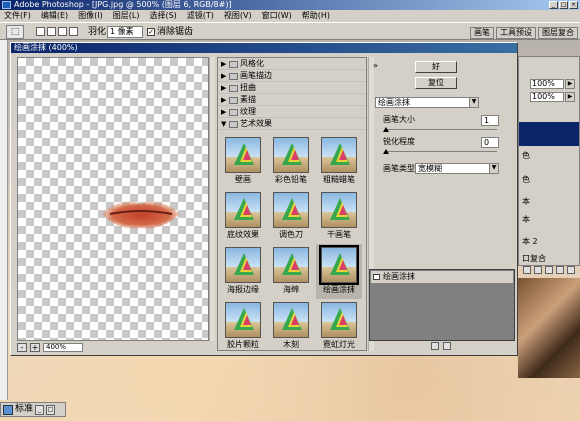  Describe the element at coordinates (212, 199) in the screenshot. I see `preview-scrollbar` at that location.